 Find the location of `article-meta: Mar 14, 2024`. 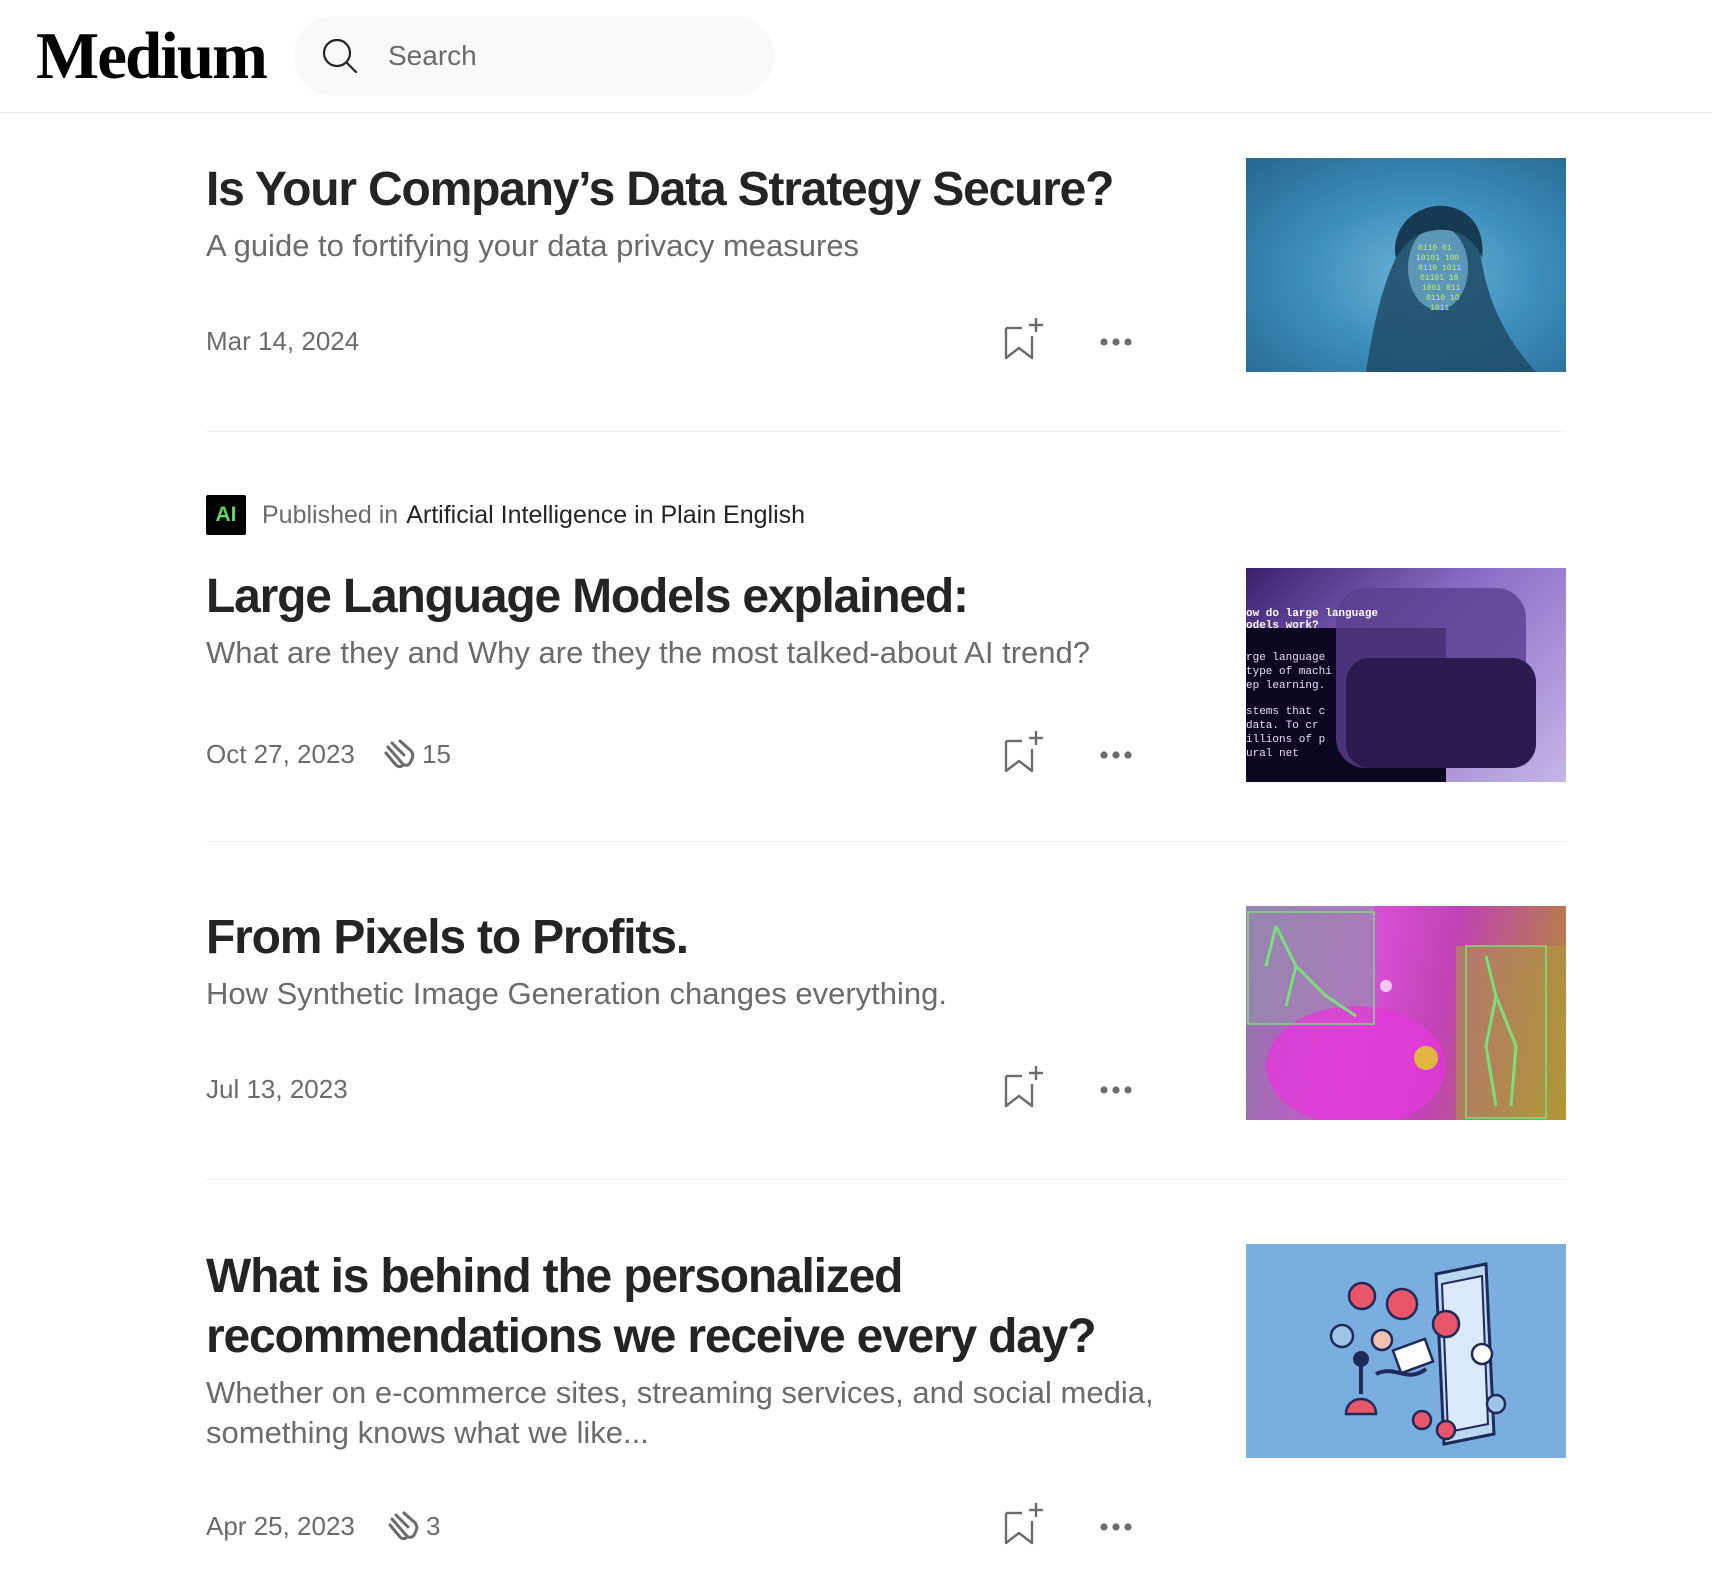

article-meta: Mar 14, 2024 is located at coordinates (686, 340).